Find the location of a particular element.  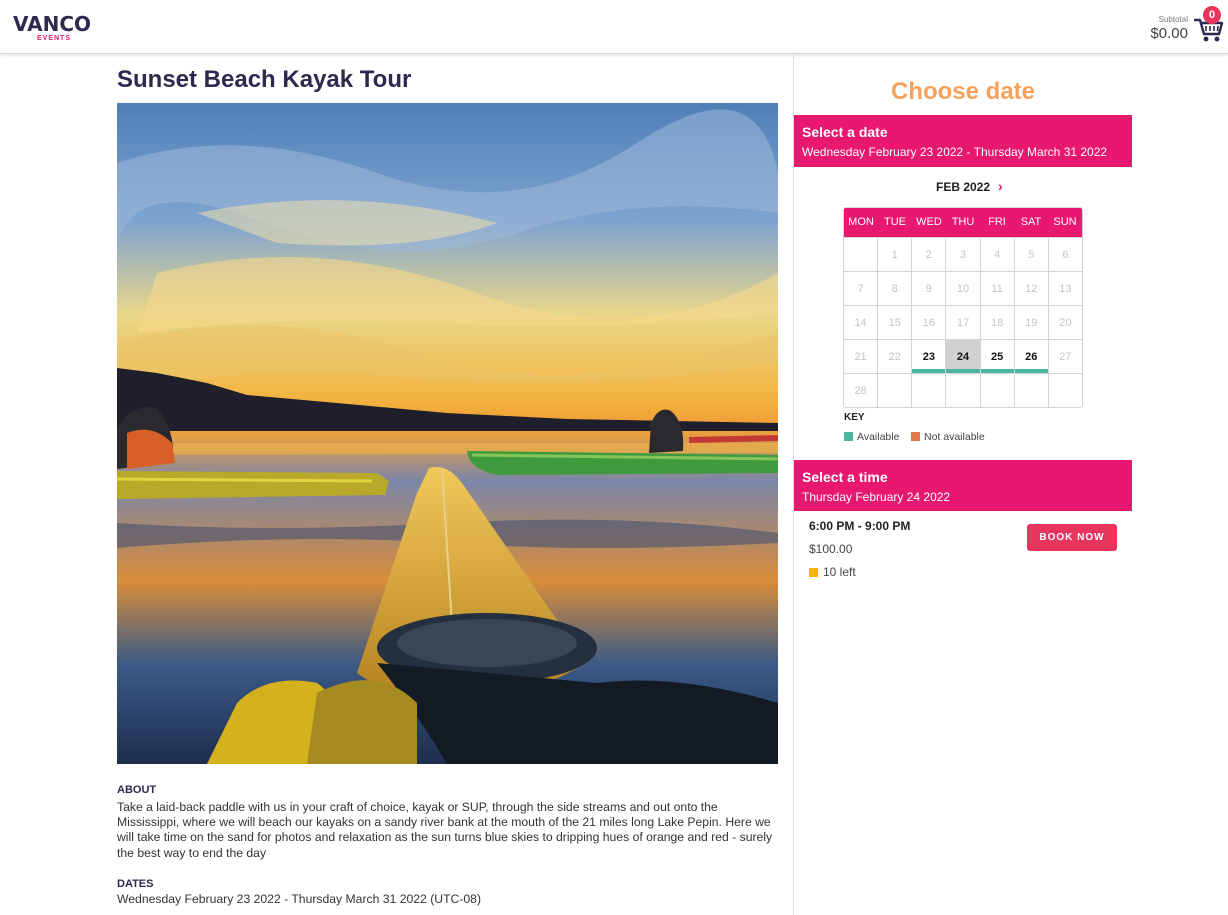

calendar-day-2: 2 is located at coordinates (928, 254).